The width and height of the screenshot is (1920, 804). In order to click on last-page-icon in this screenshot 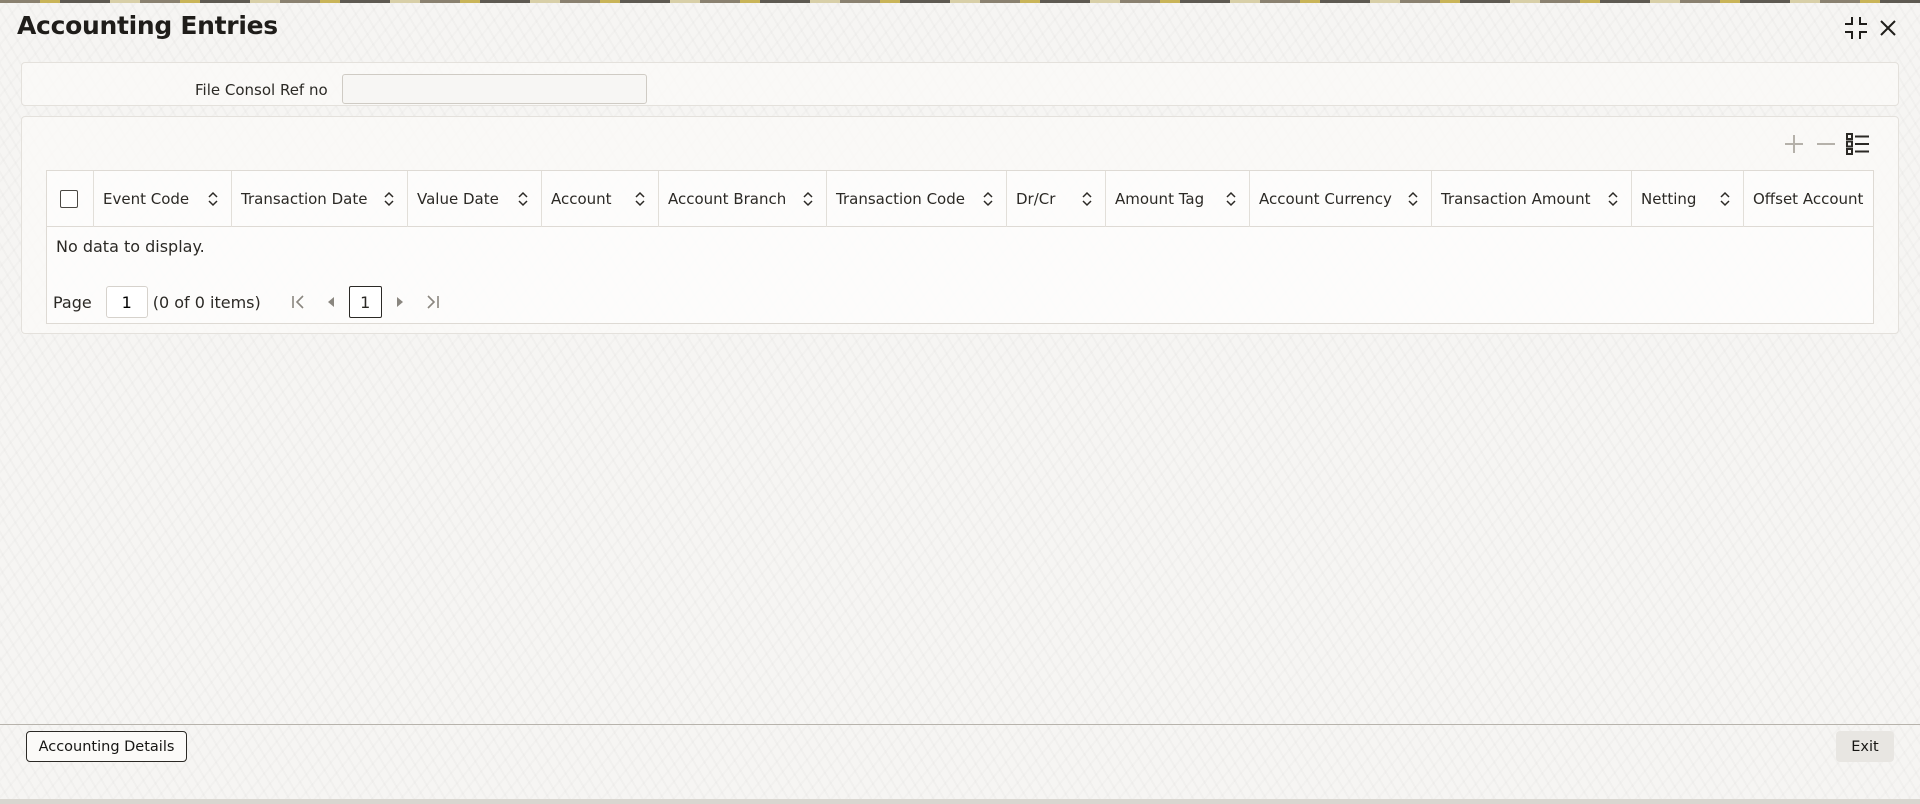, I will do `click(433, 302)`.